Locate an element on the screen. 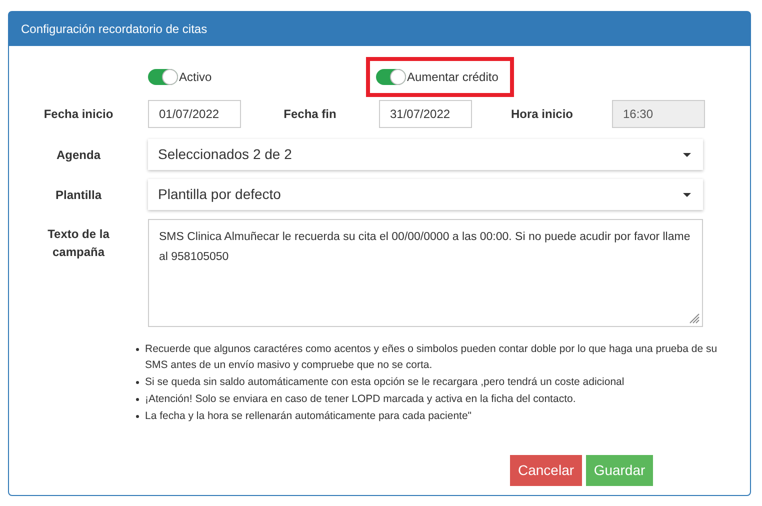  cancel-button: Cancelar is located at coordinates (546, 470).